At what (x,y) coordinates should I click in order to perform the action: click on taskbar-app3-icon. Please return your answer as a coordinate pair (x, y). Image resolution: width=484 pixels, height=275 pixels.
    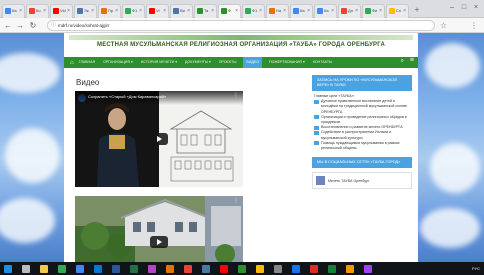
    Looking at the image, I should click on (206, 268).